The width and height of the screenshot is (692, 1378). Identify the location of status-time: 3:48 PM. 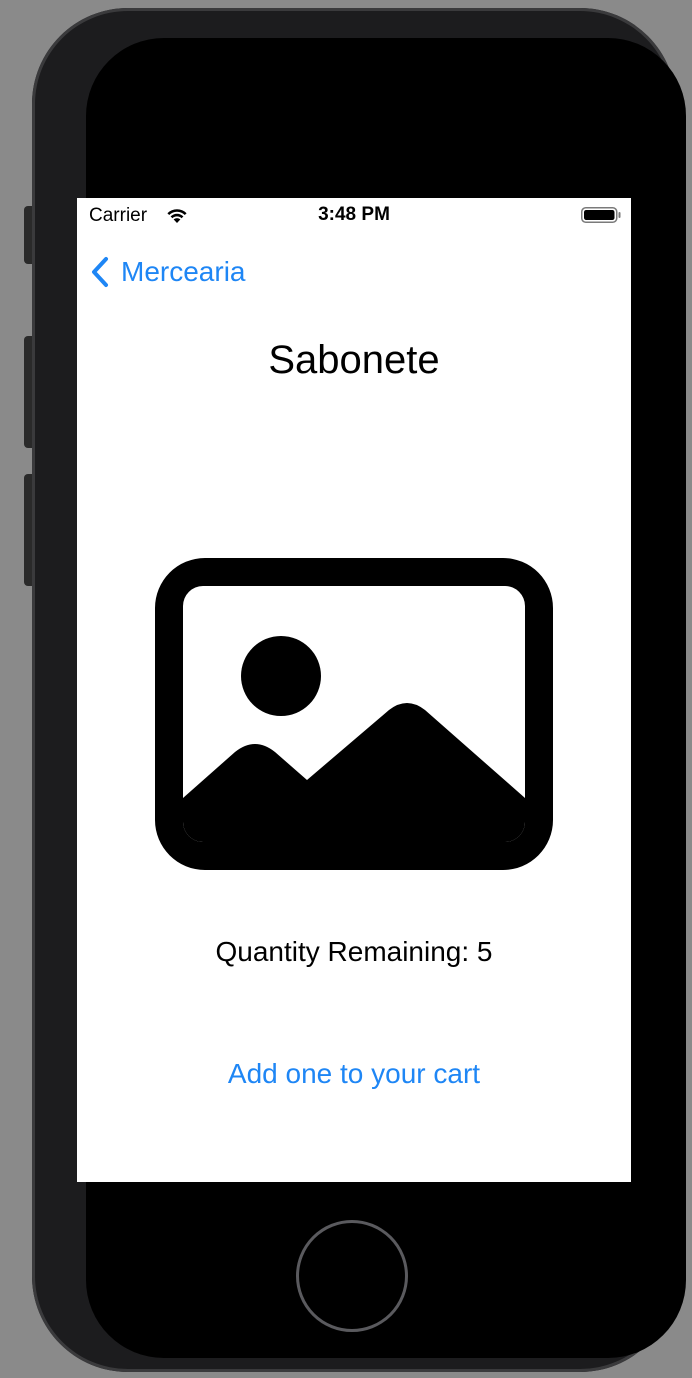
(354, 214).